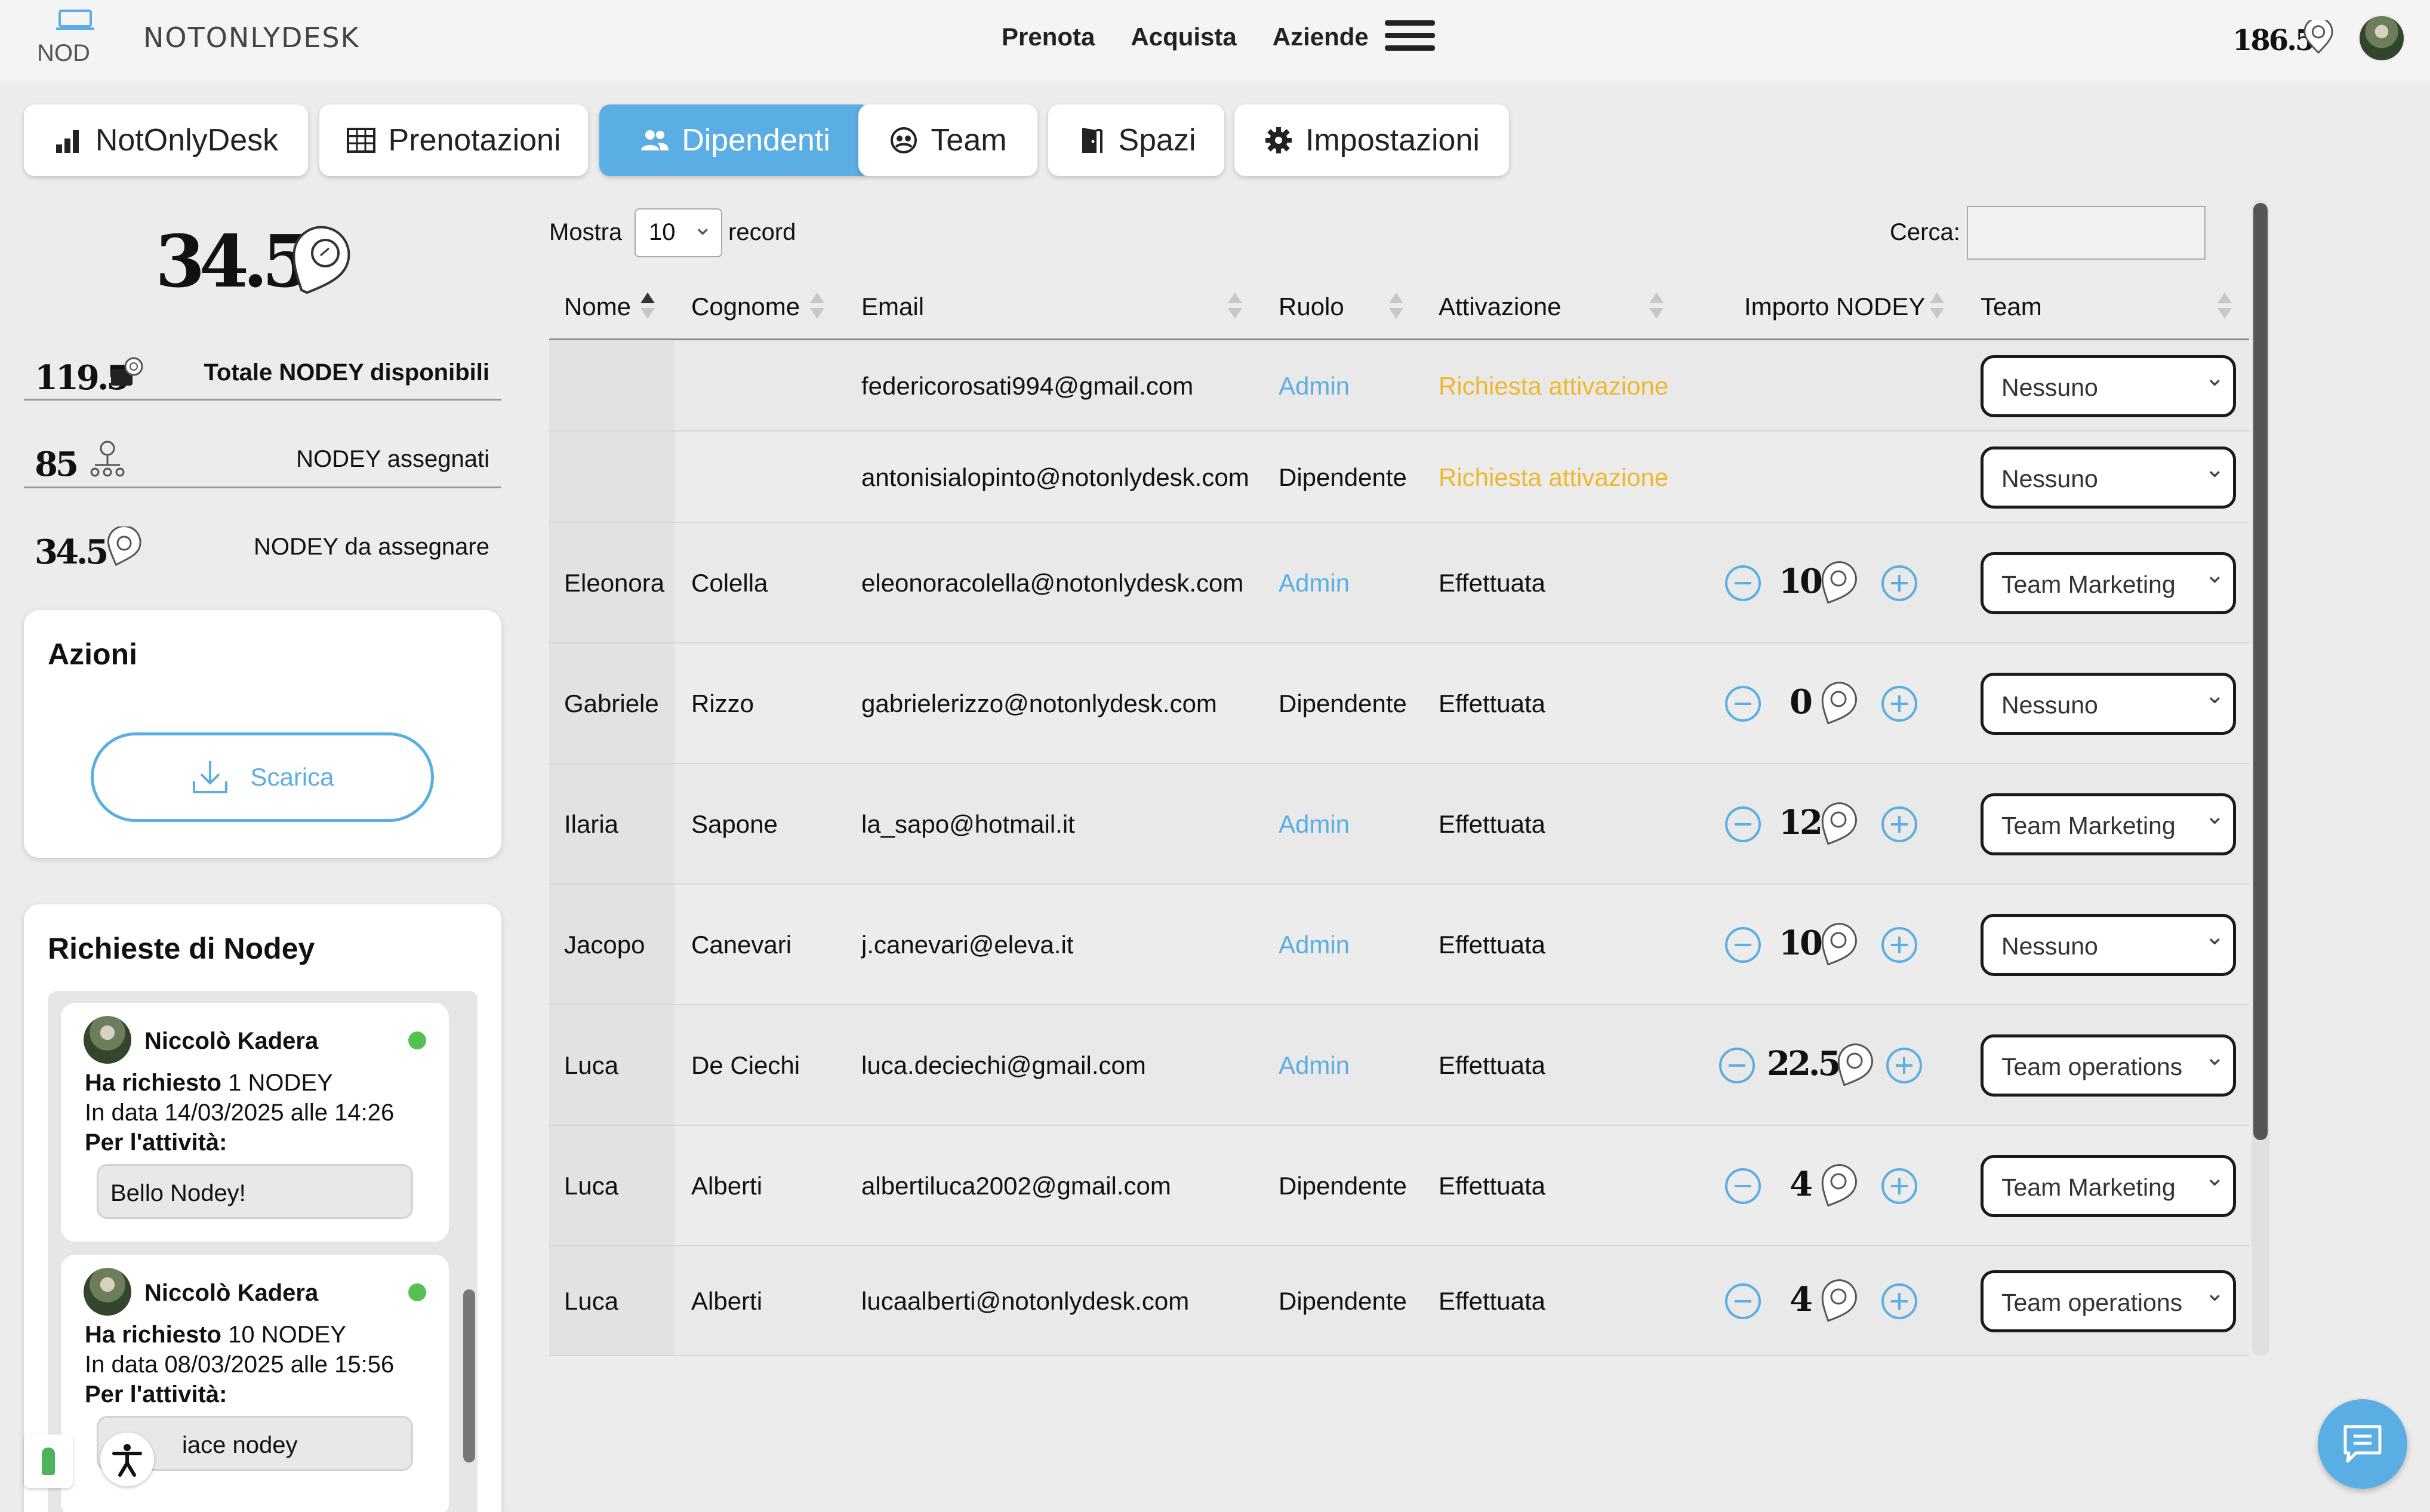 Image resolution: width=2430 pixels, height=1512 pixels. Describe the element at coordinates (1500, 310) in the screenshot. I see `column-header-attivazione: Attivazione` at that location.